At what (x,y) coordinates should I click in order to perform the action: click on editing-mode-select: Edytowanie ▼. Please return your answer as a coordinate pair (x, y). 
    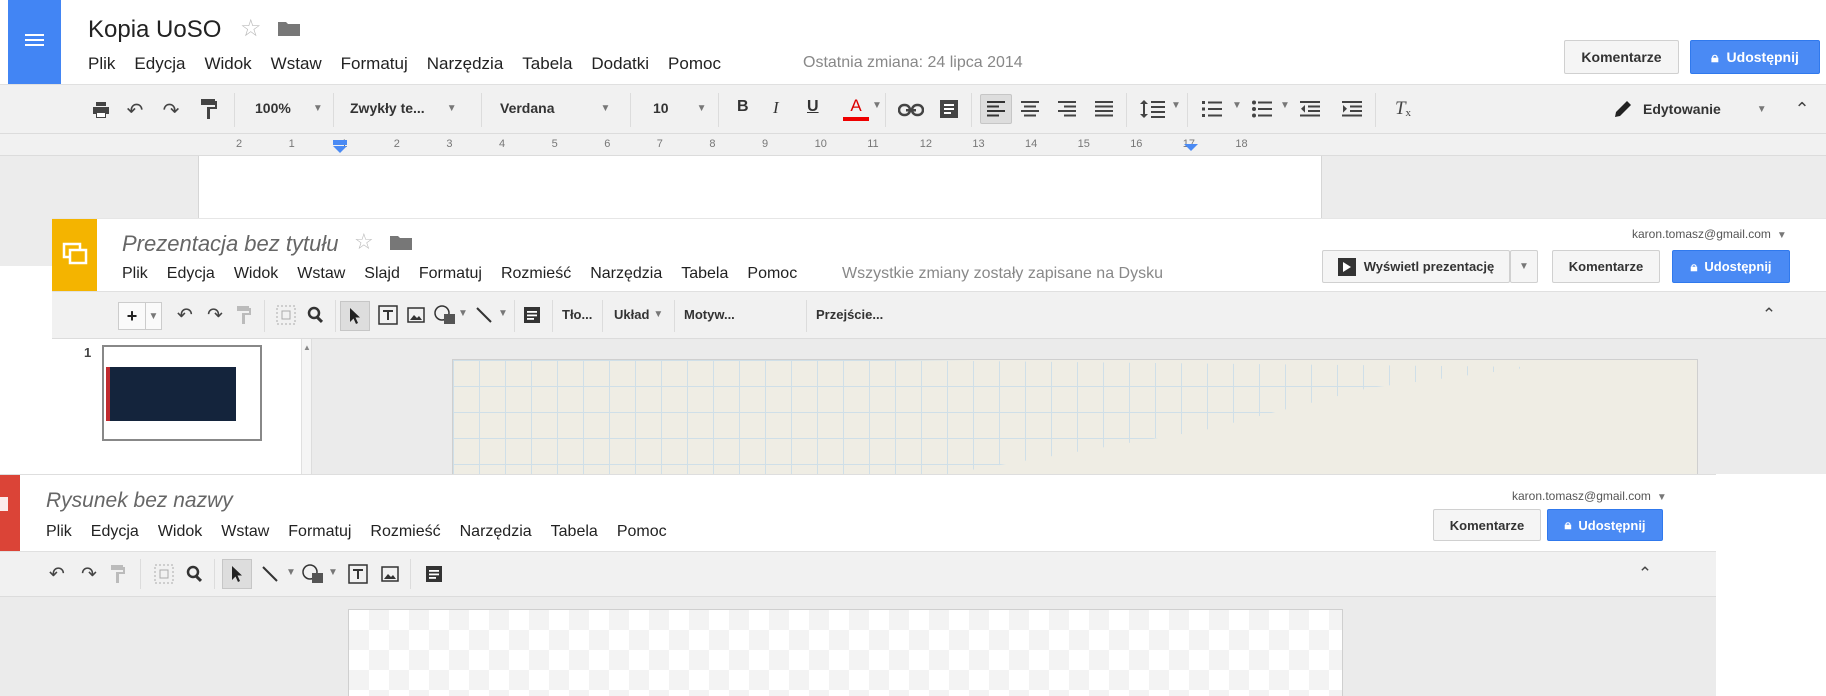
    Looking at the image, I should click on (1690, 109).